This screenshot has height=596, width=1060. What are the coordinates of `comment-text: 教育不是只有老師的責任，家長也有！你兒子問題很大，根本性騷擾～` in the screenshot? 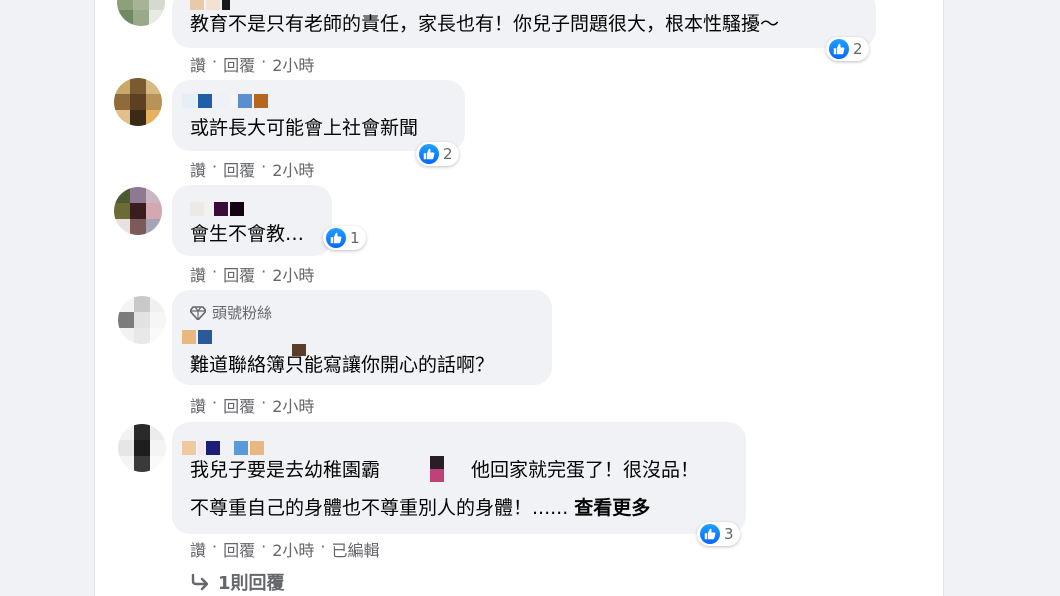 It's located at (485, 24).